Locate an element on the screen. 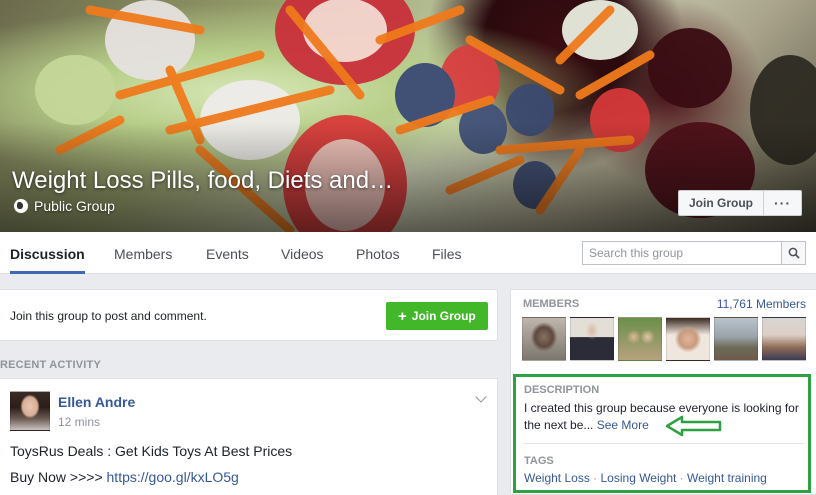  member-thumbnails is located at coordinates (664, 339).